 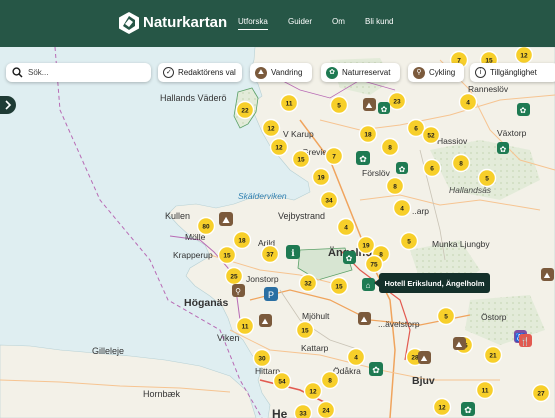 I want to click on filter-cykling: ⚲ Cykling, so click(x=436, y=72).